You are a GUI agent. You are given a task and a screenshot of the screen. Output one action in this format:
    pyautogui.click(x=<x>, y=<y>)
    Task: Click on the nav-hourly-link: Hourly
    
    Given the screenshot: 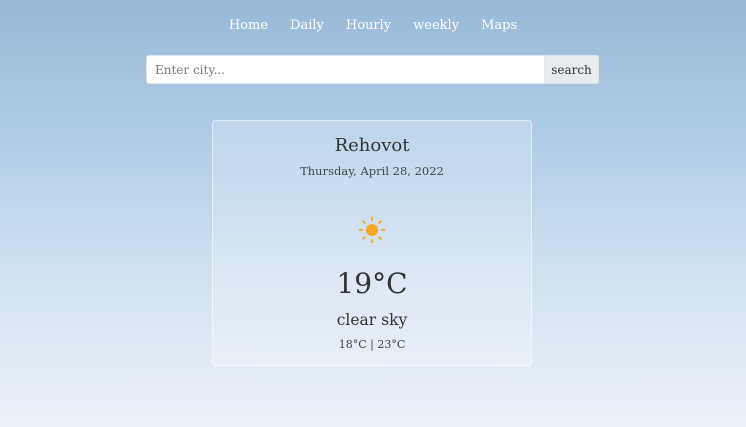 What is the action you would take?
    pyautogui.click(x=368, y=25)
    